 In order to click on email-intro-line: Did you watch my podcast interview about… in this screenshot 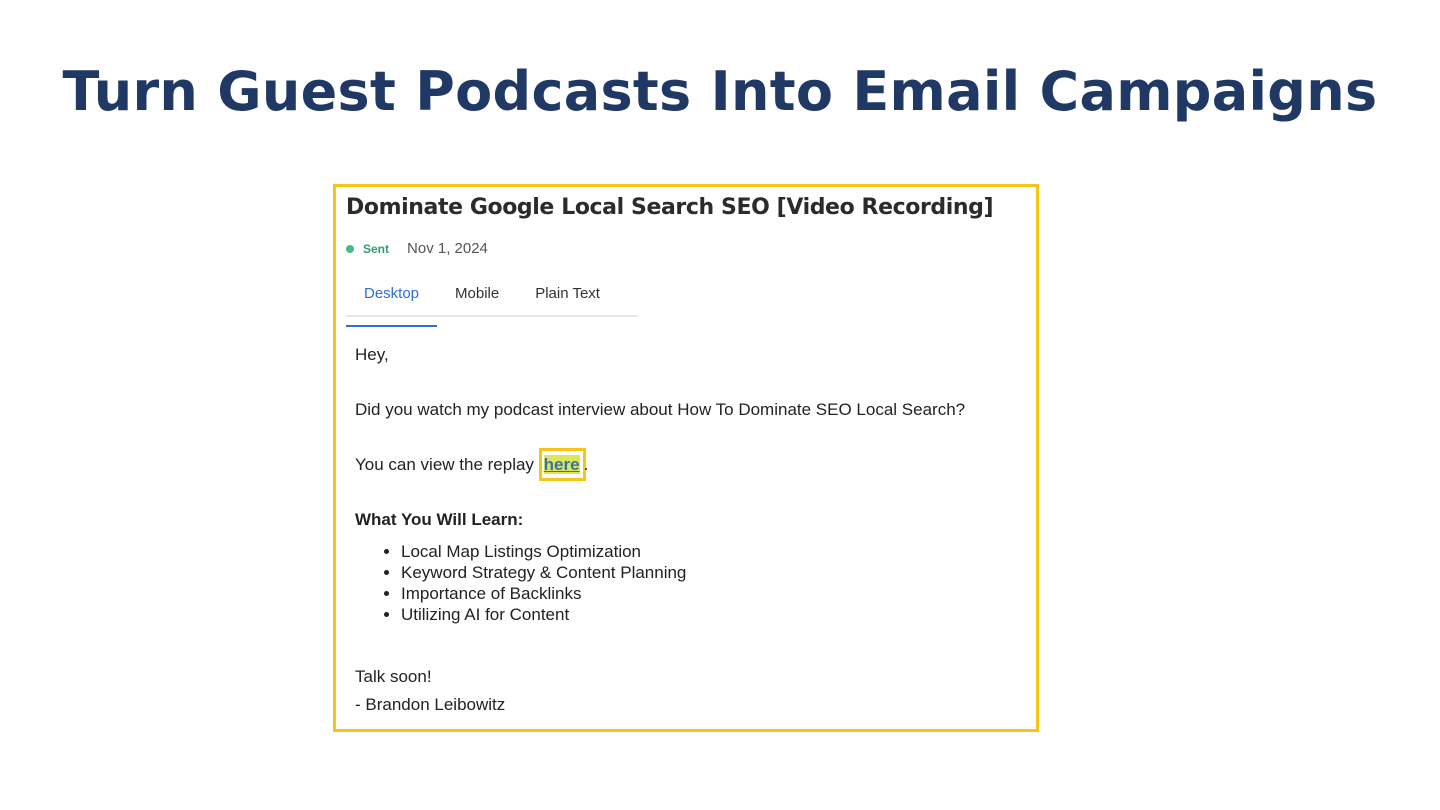, I will do `click(660, 409)`.